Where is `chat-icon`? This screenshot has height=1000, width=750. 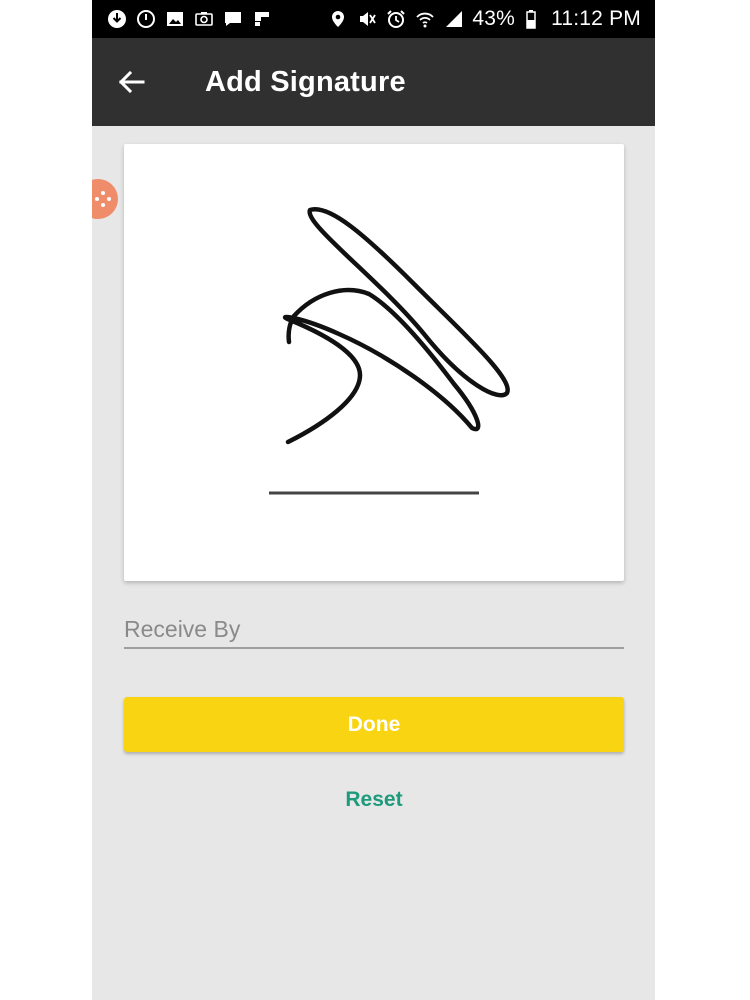 chat-icon is located at coordinates (233, 19).